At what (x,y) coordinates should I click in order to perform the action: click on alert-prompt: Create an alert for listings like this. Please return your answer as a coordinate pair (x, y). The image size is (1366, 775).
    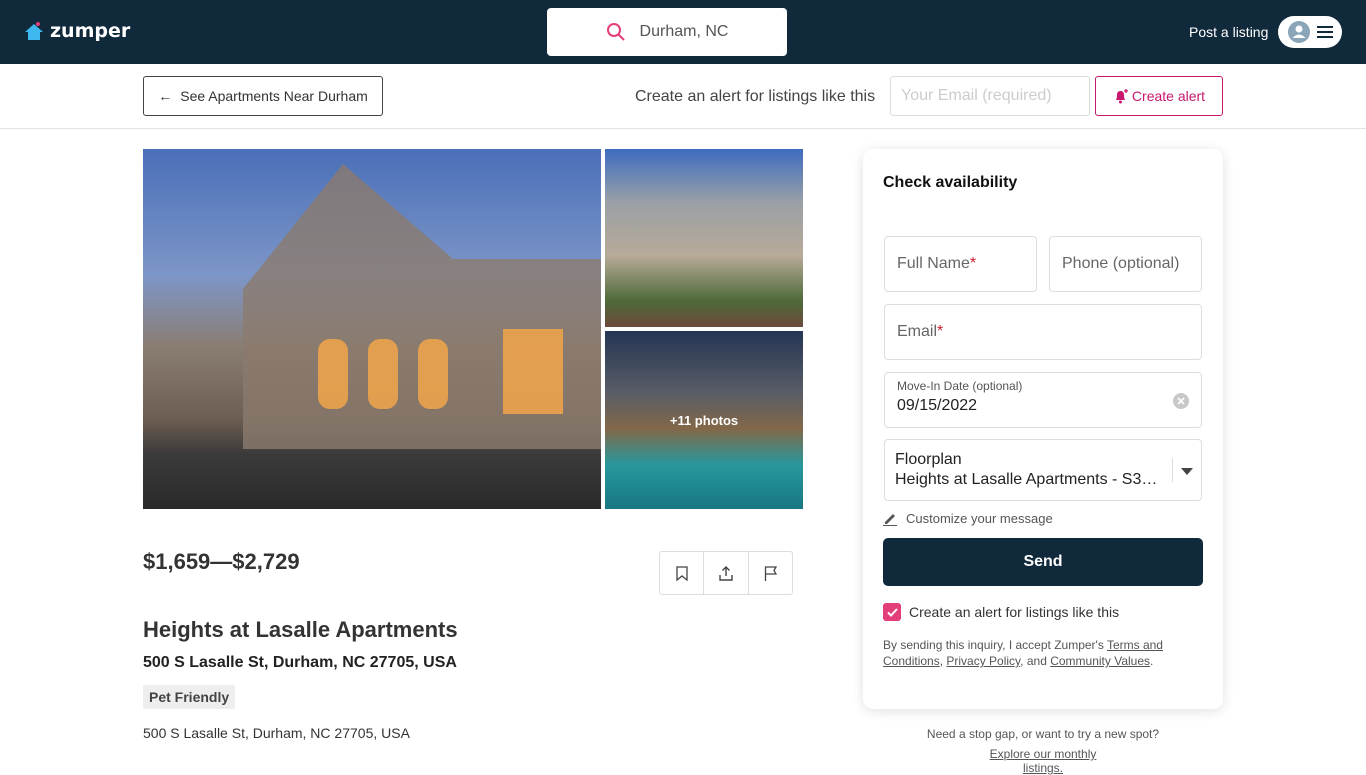
    Looking at the image, I should click on (755, 96).